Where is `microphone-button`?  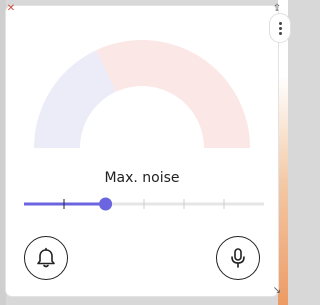 microphone-button is located at coordinates (238, 258).